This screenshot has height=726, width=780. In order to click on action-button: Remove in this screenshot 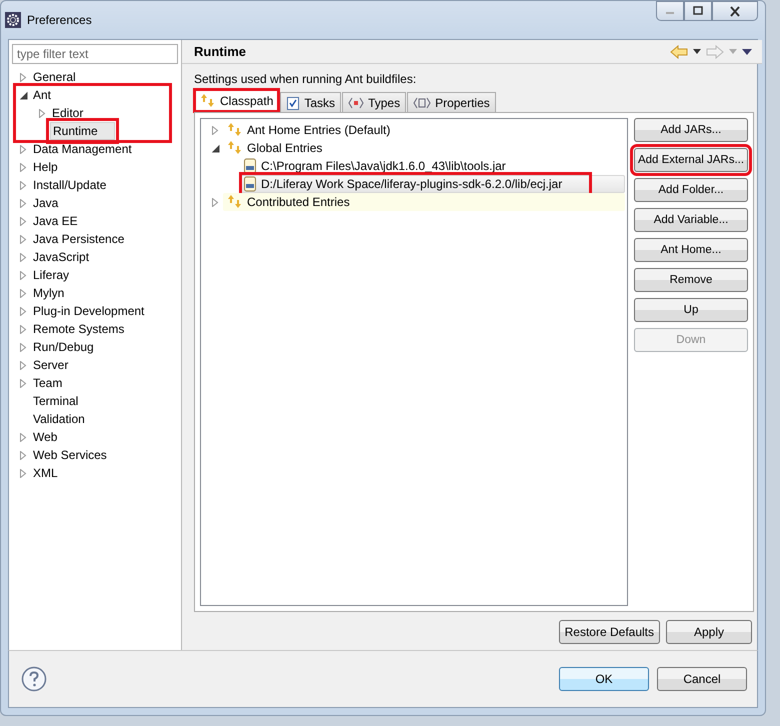, I will do `click(691, 280)`.